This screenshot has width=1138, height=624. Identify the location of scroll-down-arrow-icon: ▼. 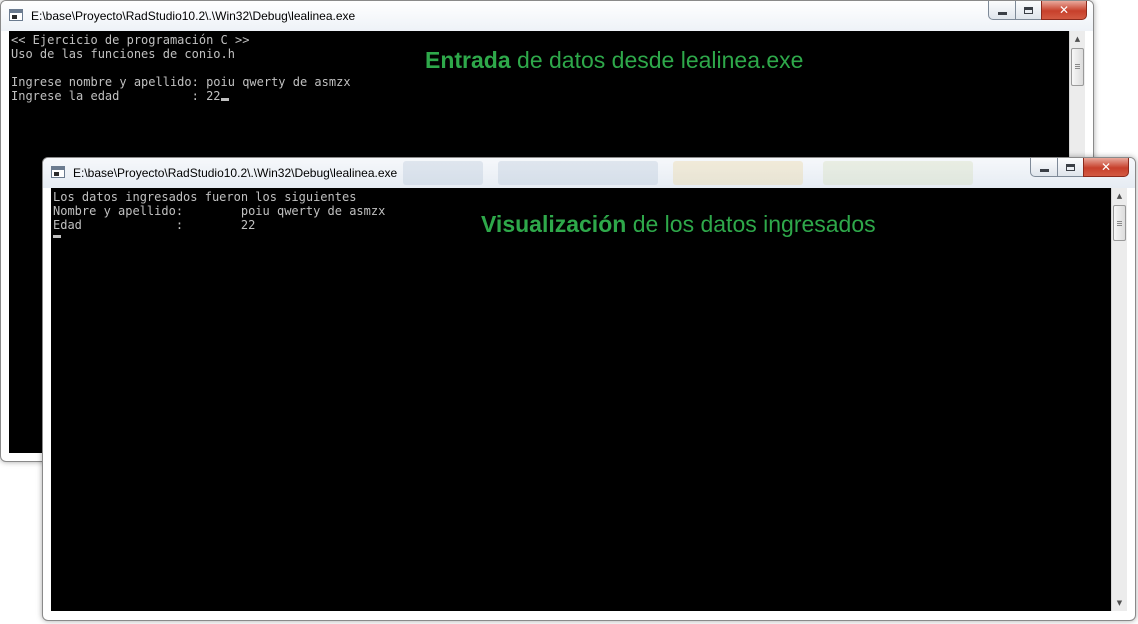
(1119, 603).